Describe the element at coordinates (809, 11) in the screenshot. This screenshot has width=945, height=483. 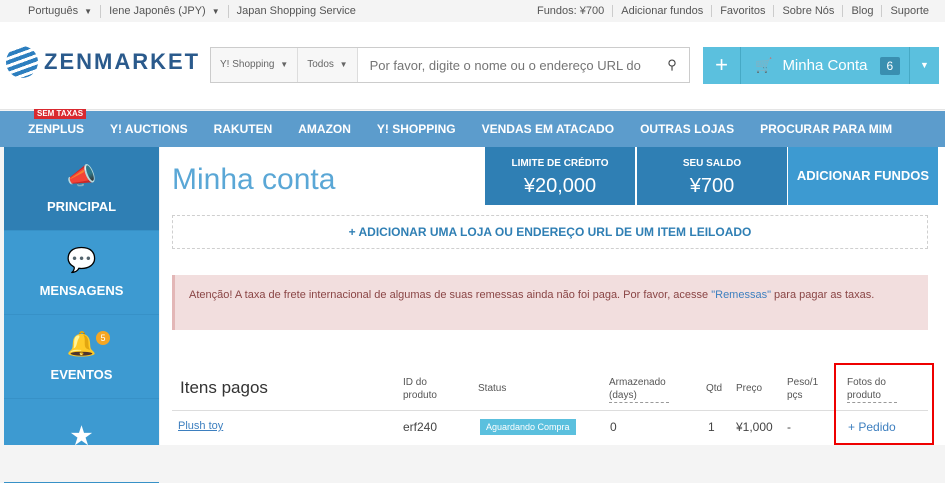
I see `about-link: Sobre Nós` at that location.